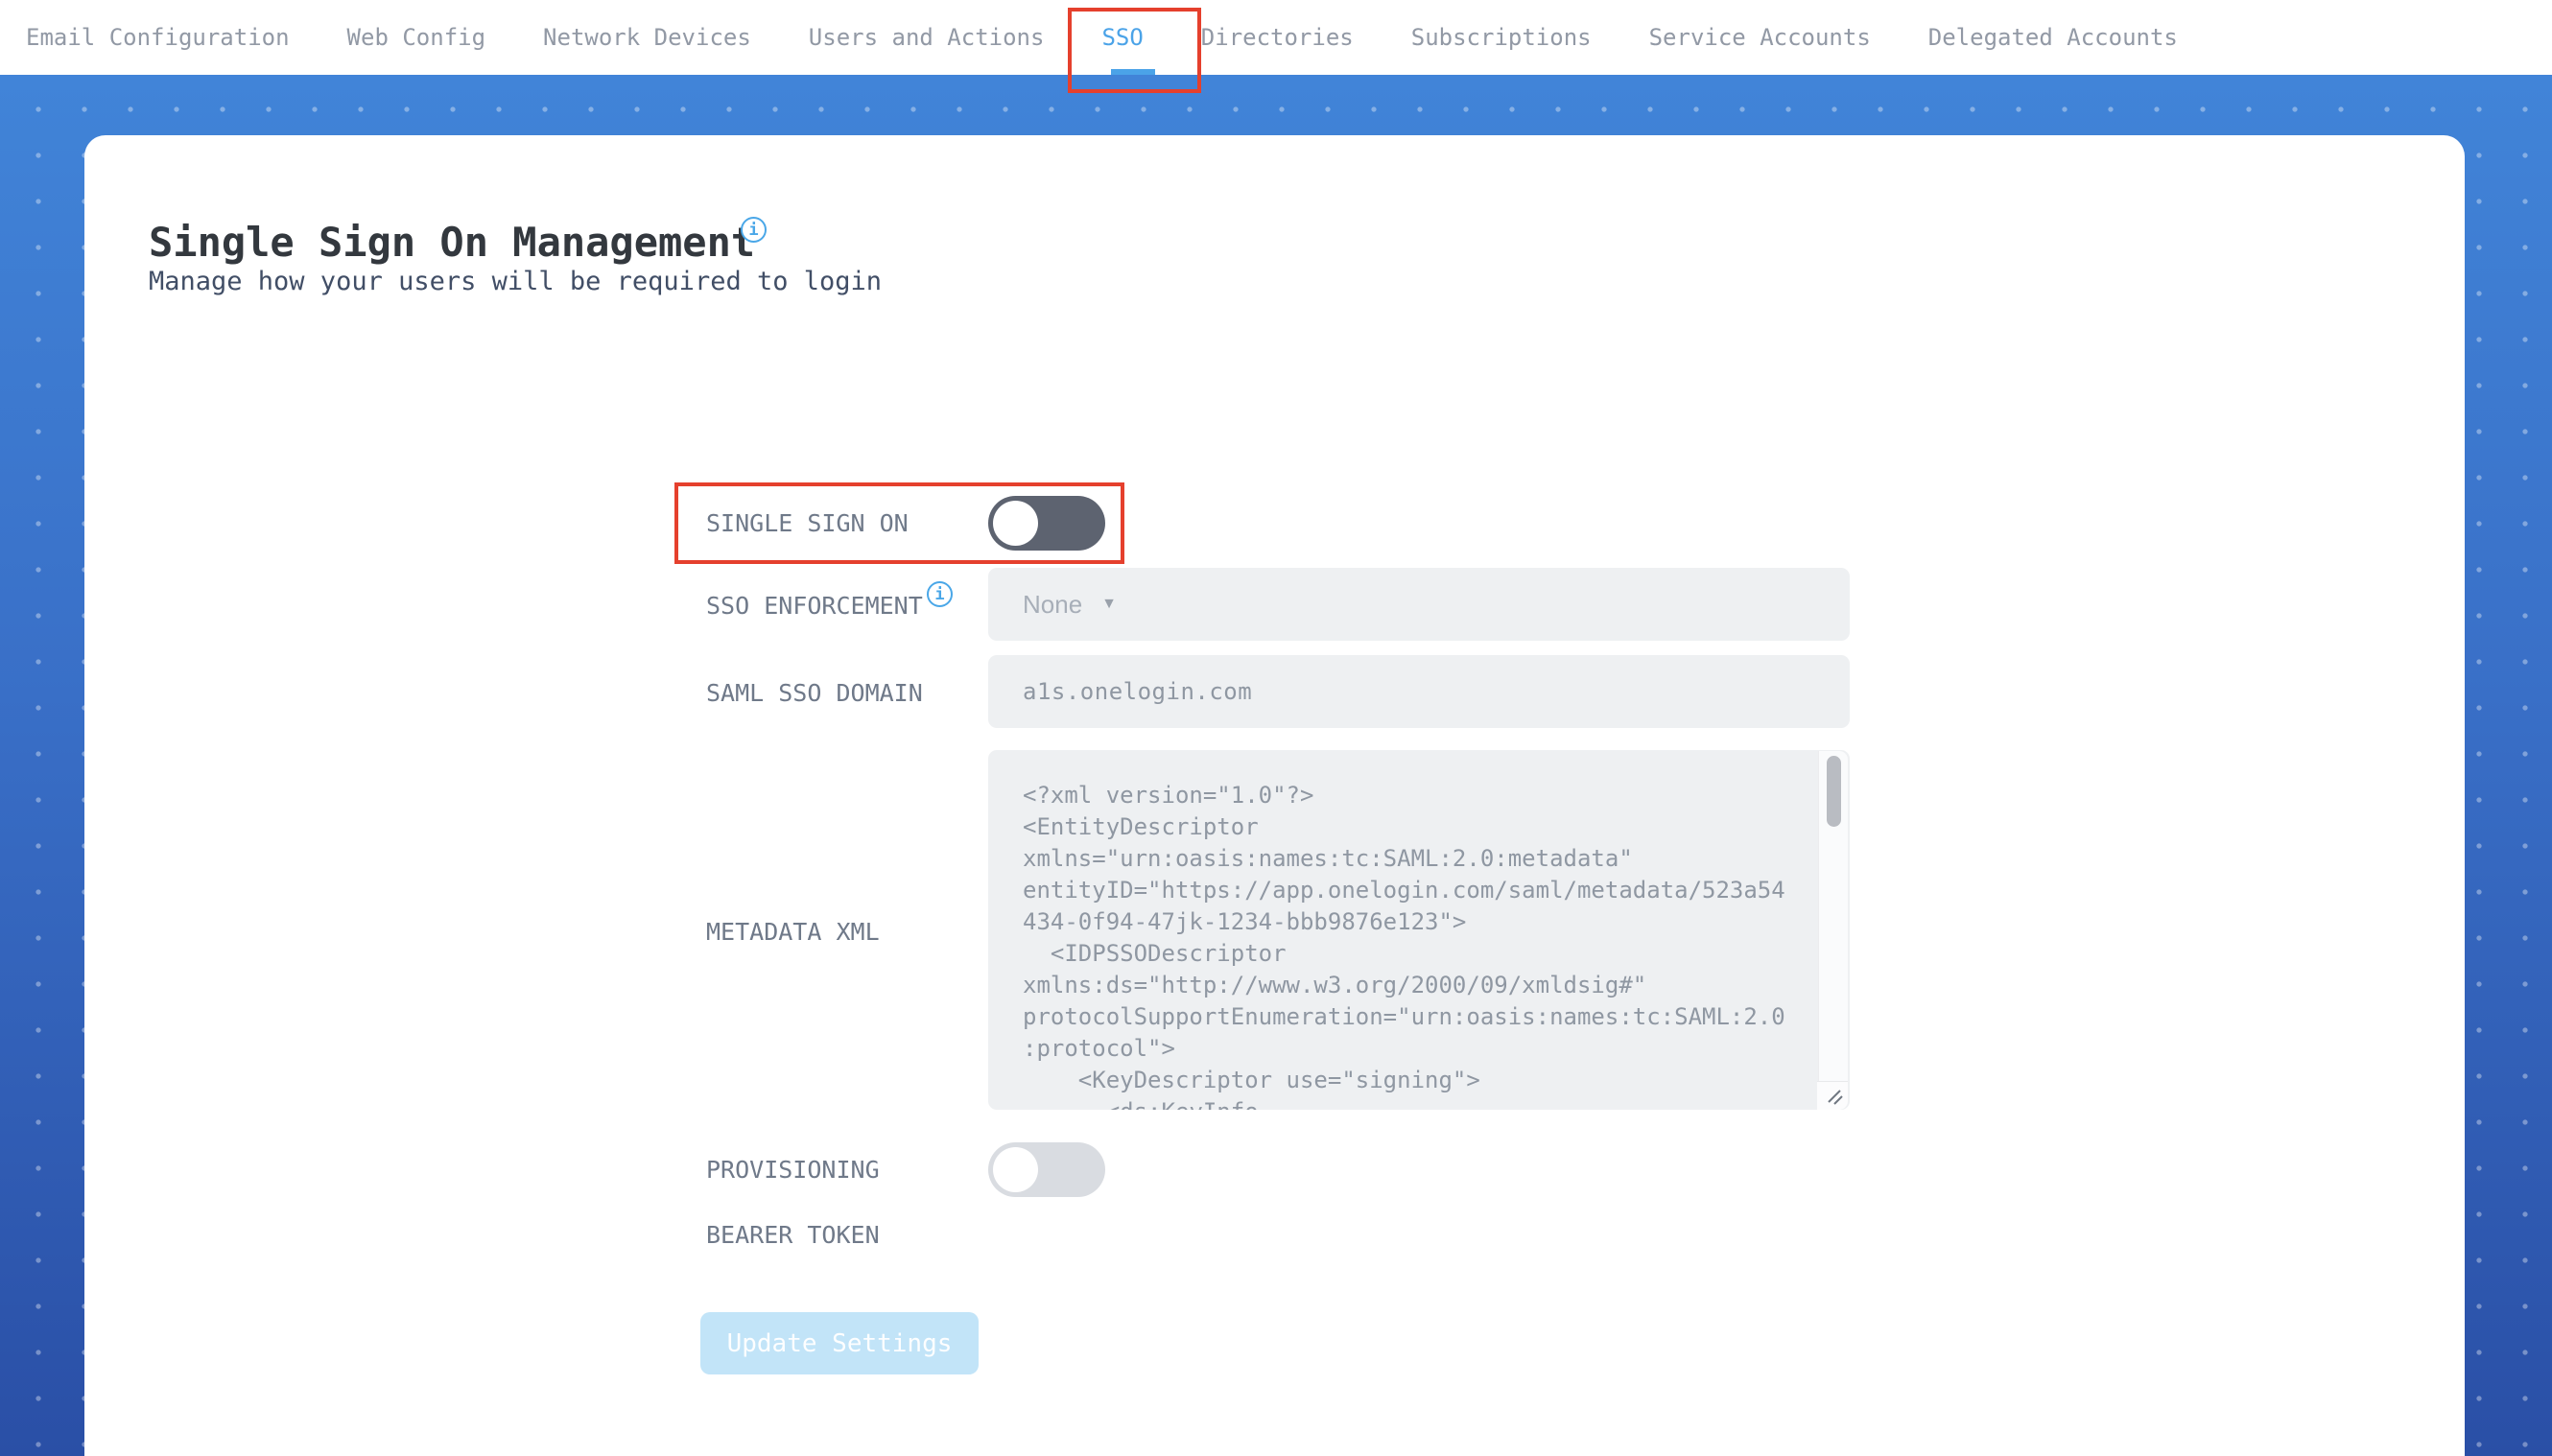  Describe the element at coordinates (1133, 72) in the screenshot. I see `active-tab-indicator` at that location.